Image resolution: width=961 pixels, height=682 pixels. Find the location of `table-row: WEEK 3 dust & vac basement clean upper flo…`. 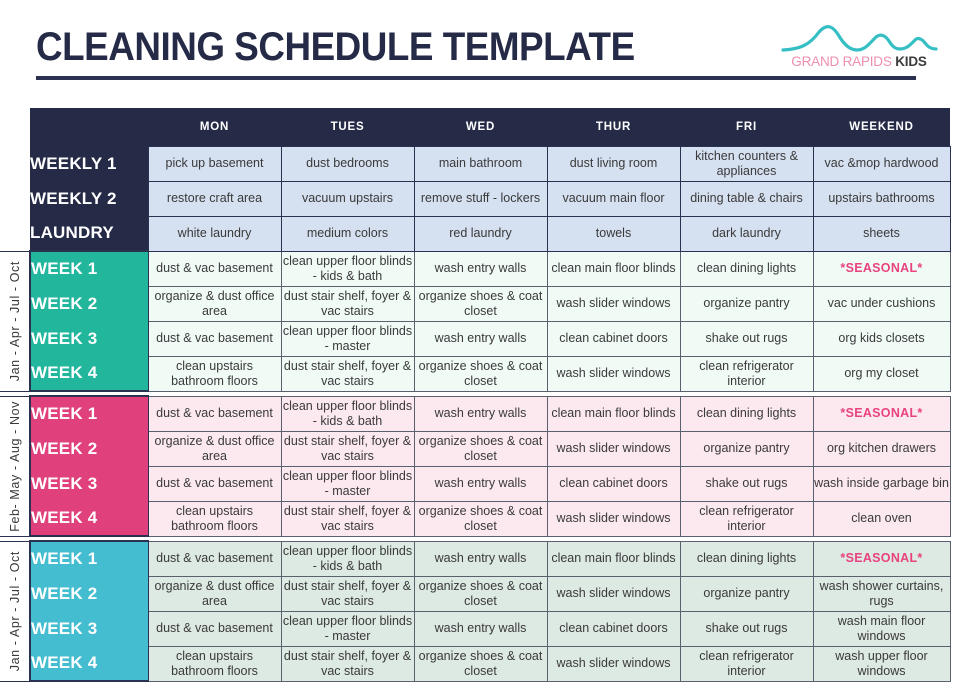

table-row: WEEK 3 dust & vac basement clean upper flo… is located at coordinates (475, 338).